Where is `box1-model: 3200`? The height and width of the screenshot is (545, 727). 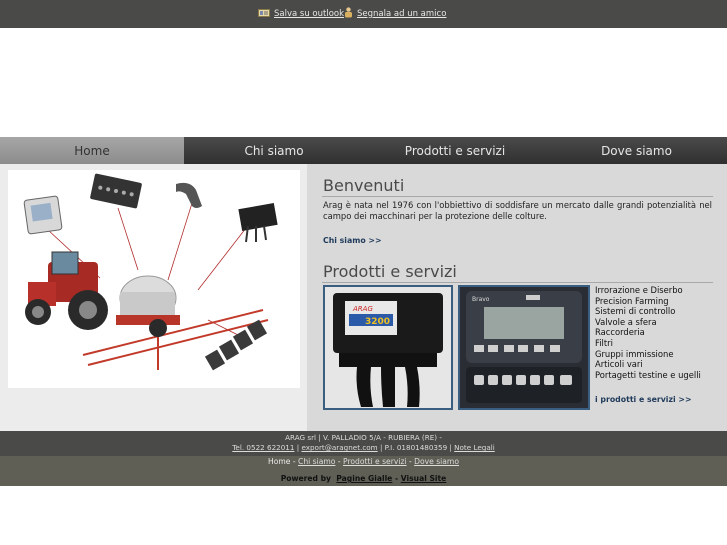 box1-model: 3200 is located at coordinates (377, 322).